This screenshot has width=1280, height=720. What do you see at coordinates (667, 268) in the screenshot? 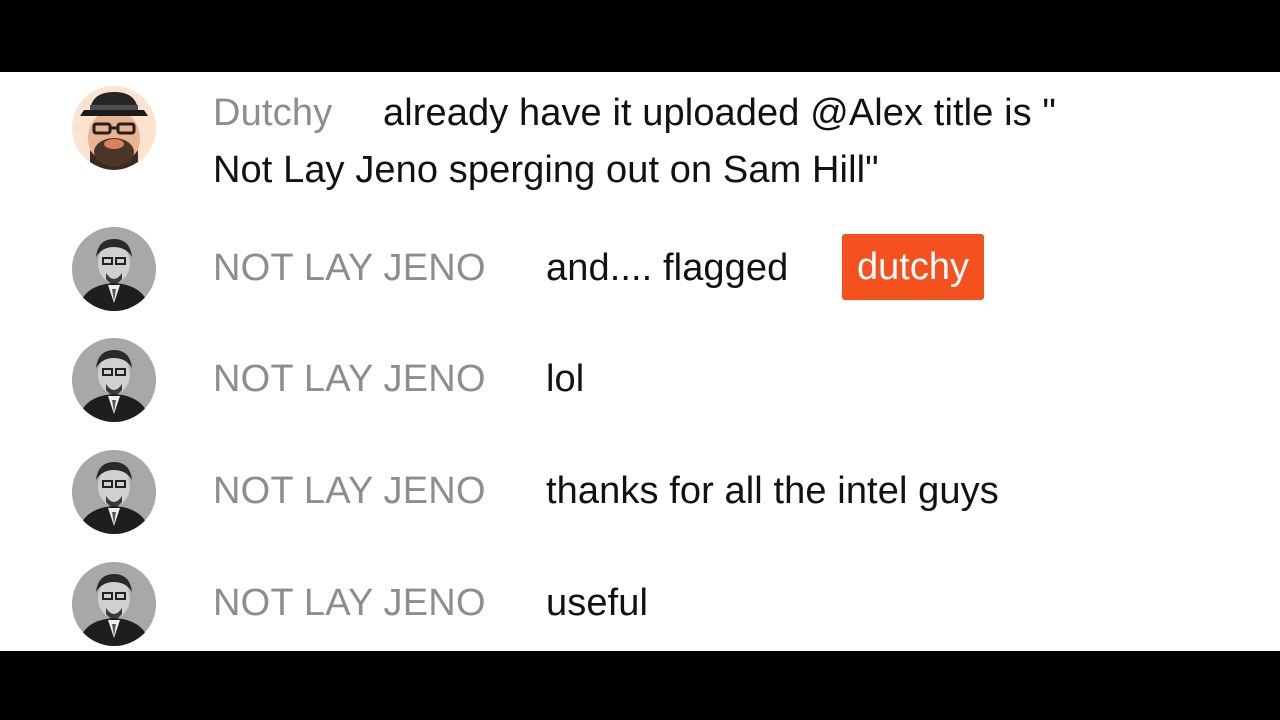
I see `chat-message-text: and.... flagged` at bounding box center [667, 268].